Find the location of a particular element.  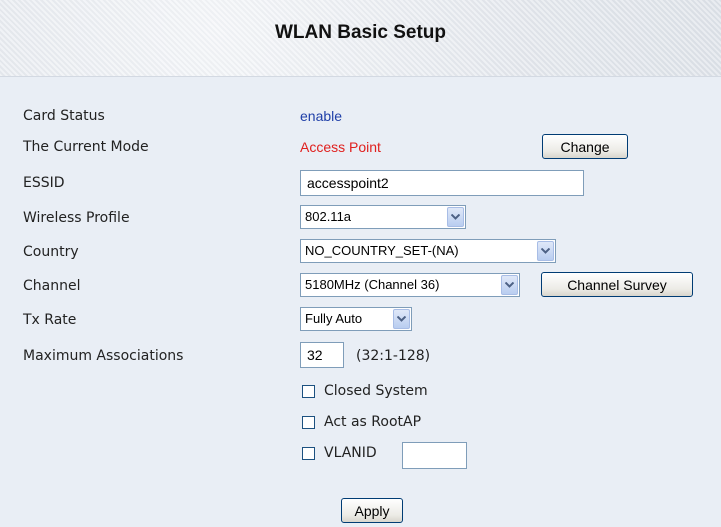

channel-survey-button: Channel Survey is located at coordinates (617, 284).